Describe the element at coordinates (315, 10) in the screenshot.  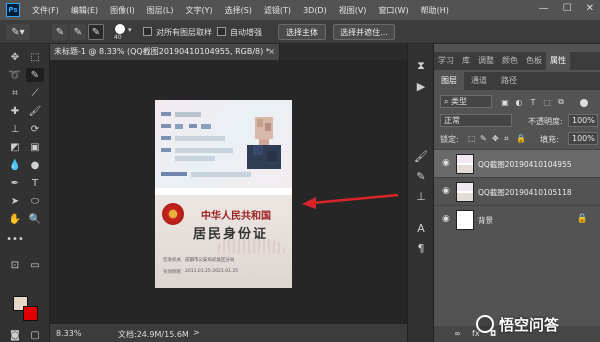
I see `menu-3d: 3D(D)` at that location.